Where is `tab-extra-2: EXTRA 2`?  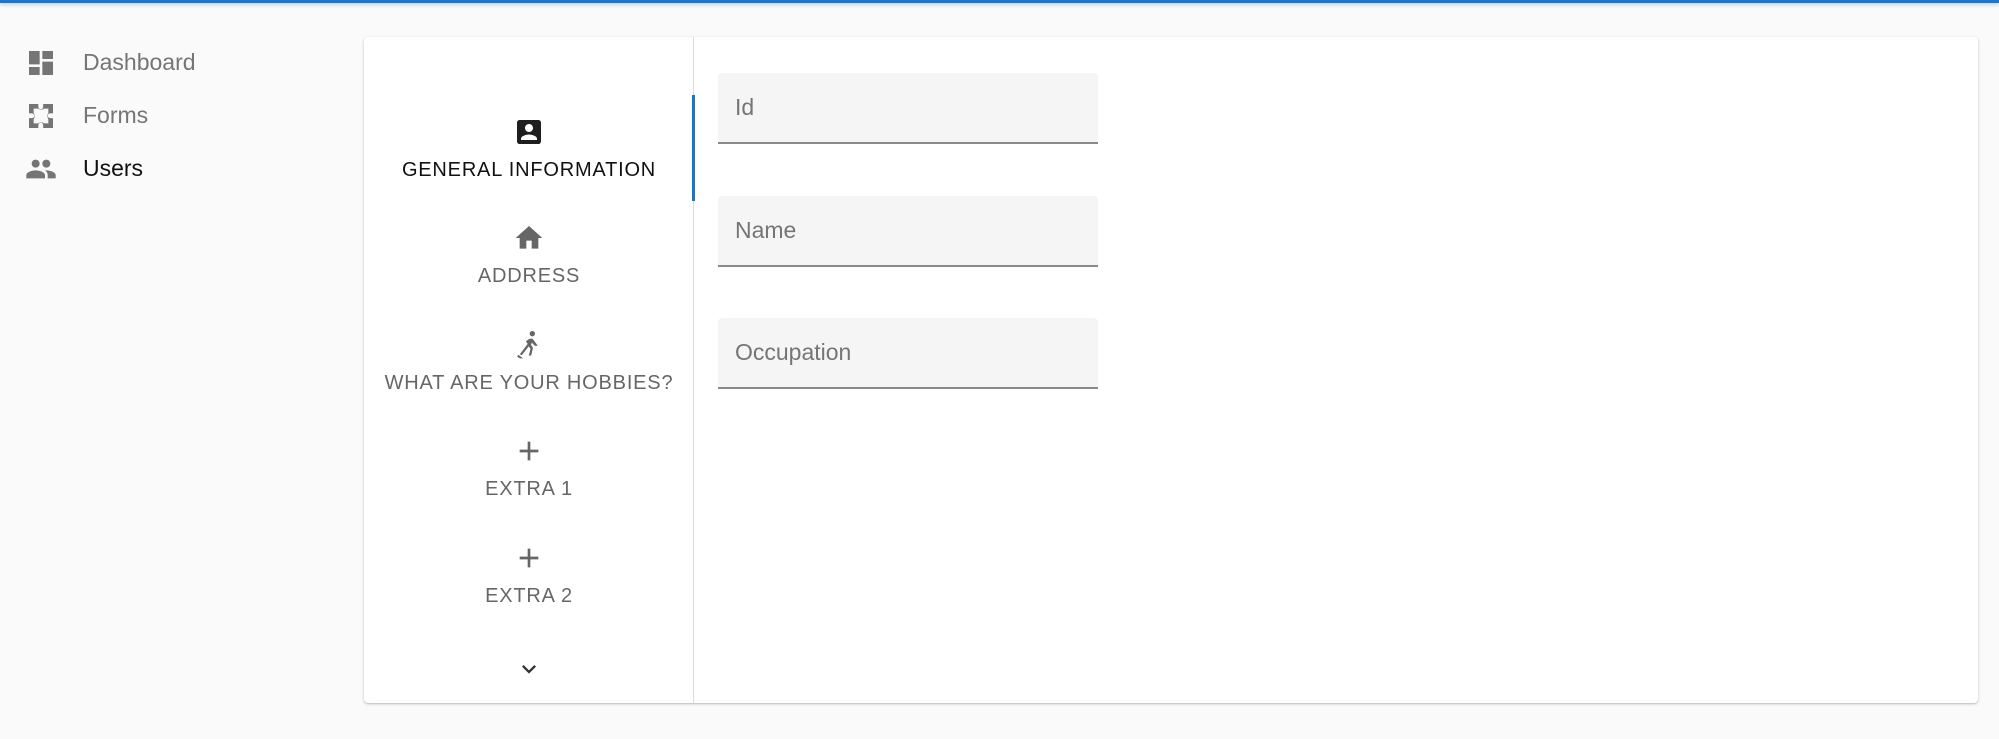 tab-extra-2: EXTRA 2 is located at coordinates (529, 574).